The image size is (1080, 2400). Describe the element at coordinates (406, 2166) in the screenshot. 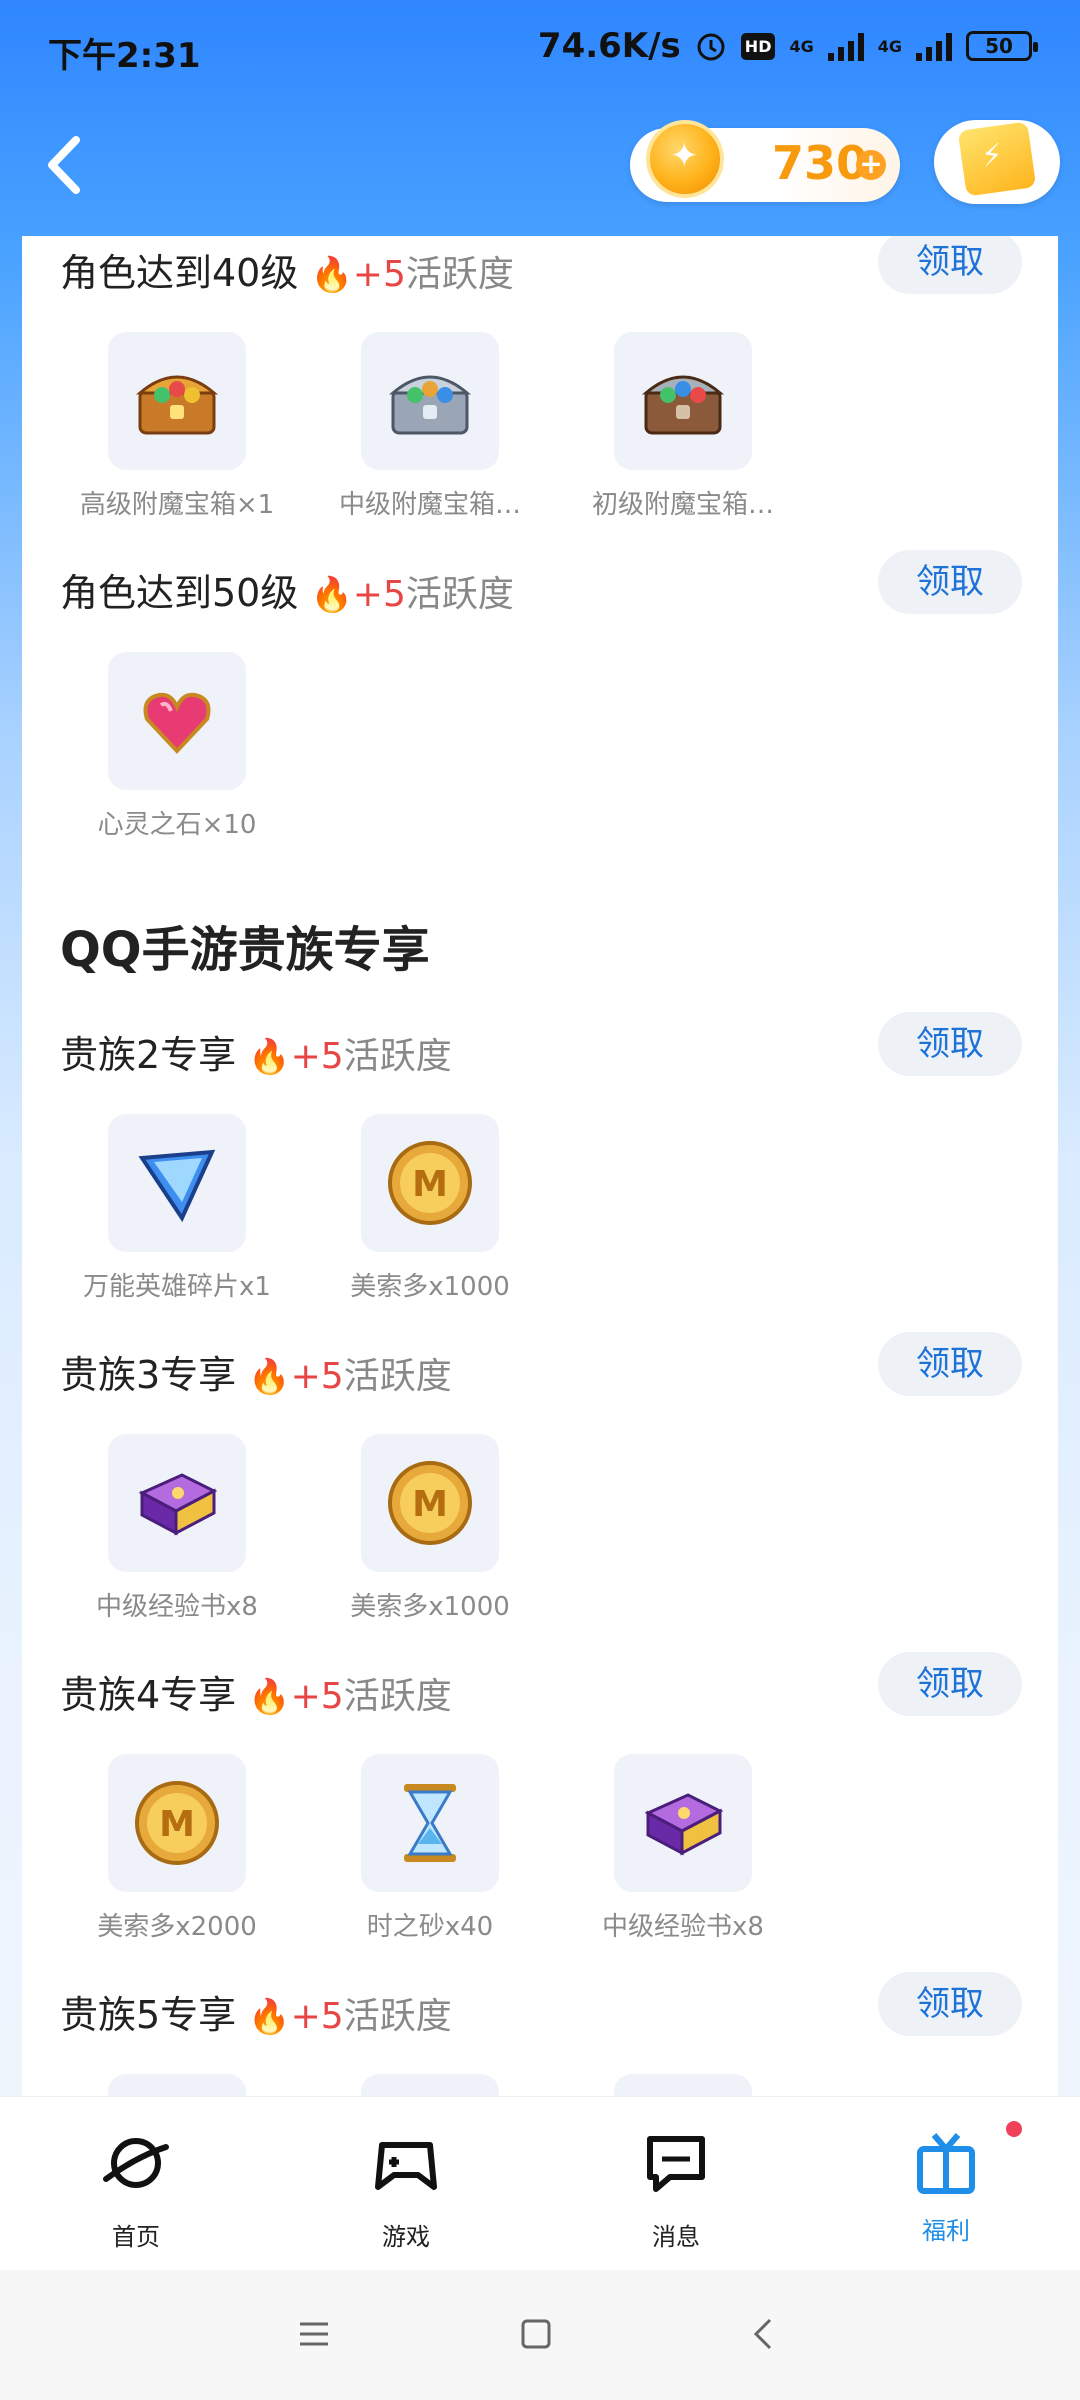

I see `gamepad-icon` at that location.